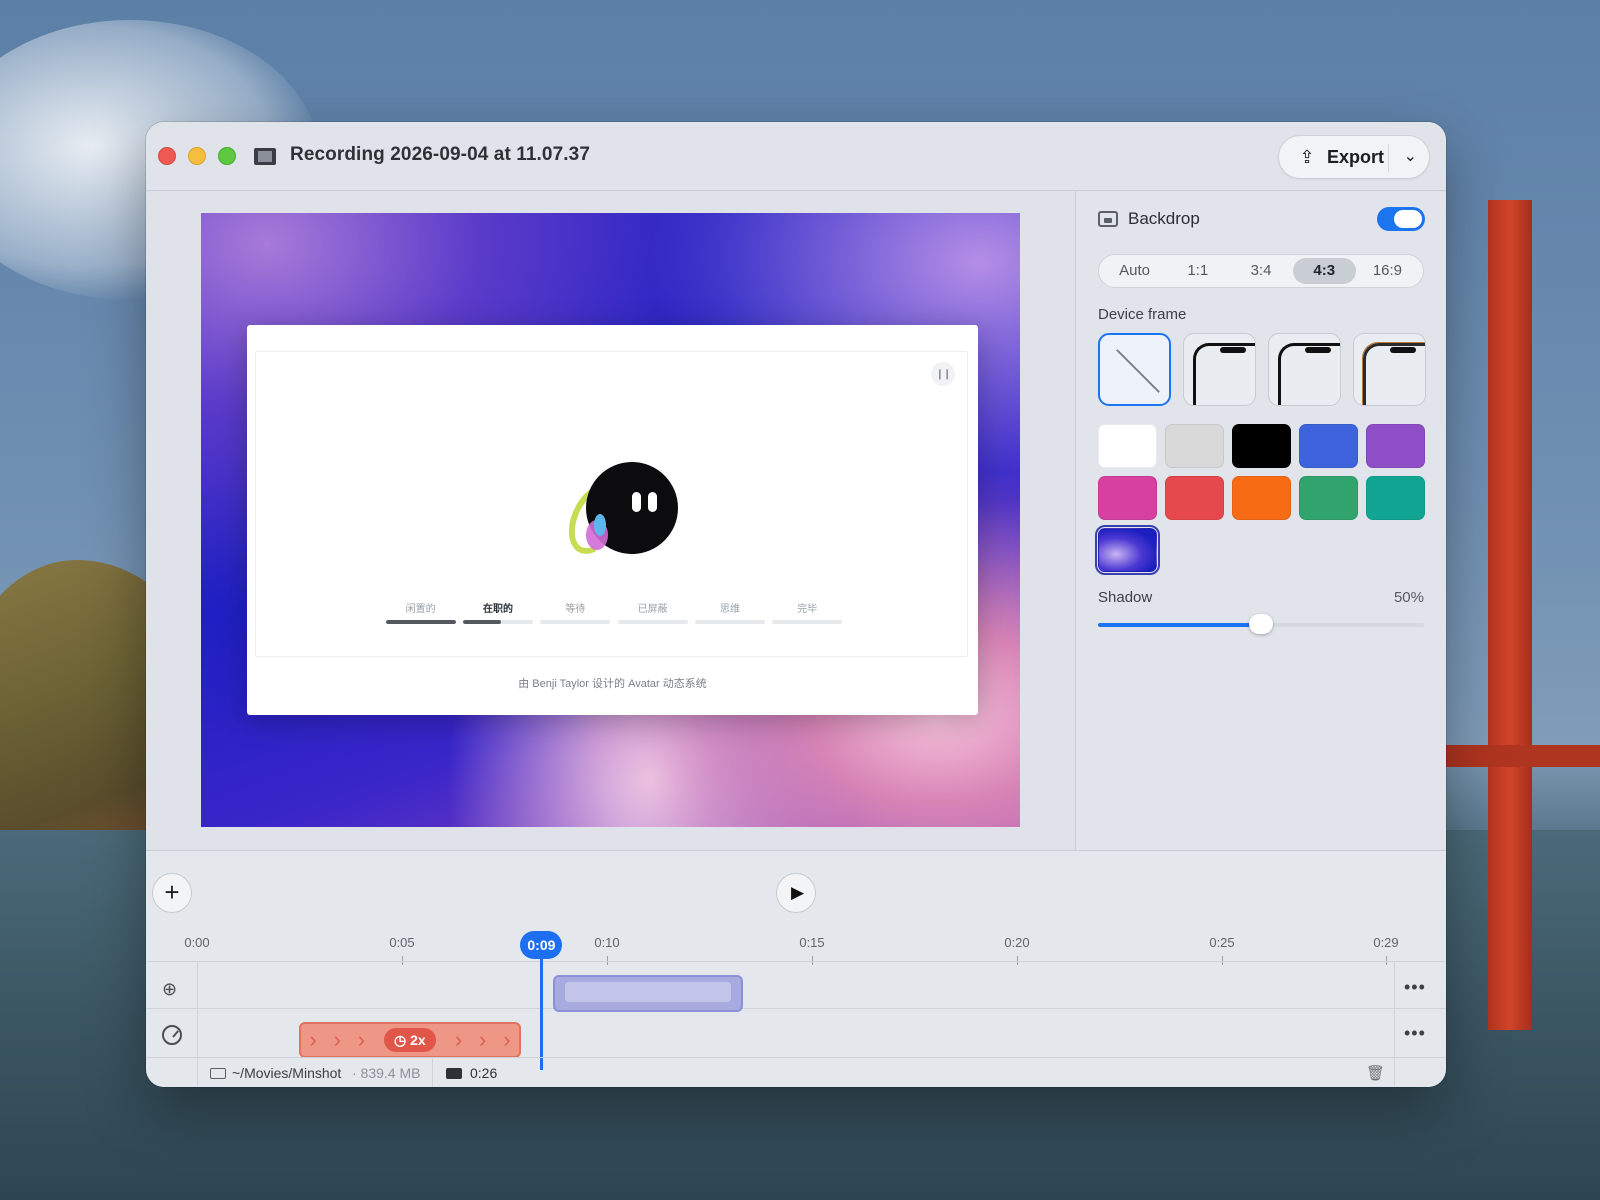 Image resolution: width=1600 pixels, height=1200 pixels. I want to click on preview-tab: 思维, so click(729, 612).